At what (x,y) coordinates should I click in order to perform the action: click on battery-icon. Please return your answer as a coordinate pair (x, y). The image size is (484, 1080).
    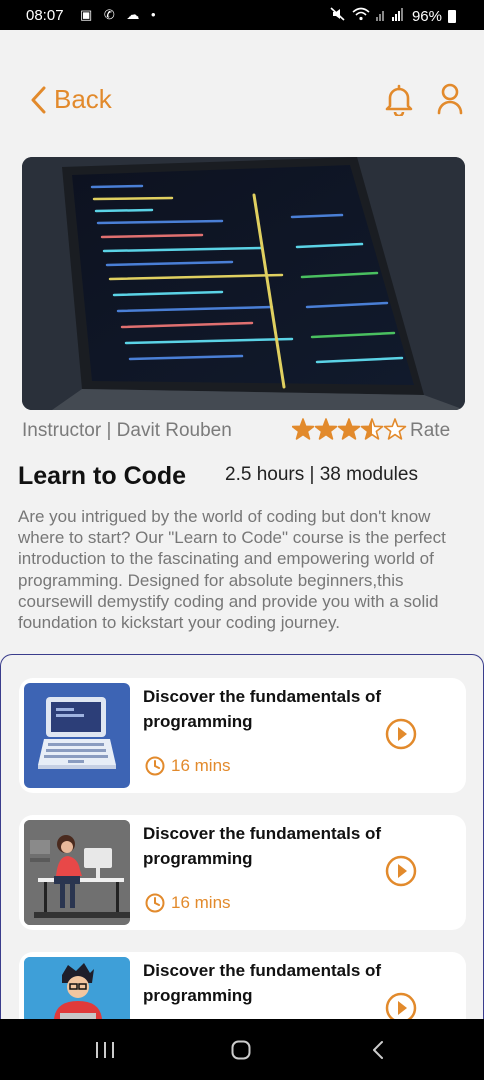
    Looking at the image, I should click on (452, 16).